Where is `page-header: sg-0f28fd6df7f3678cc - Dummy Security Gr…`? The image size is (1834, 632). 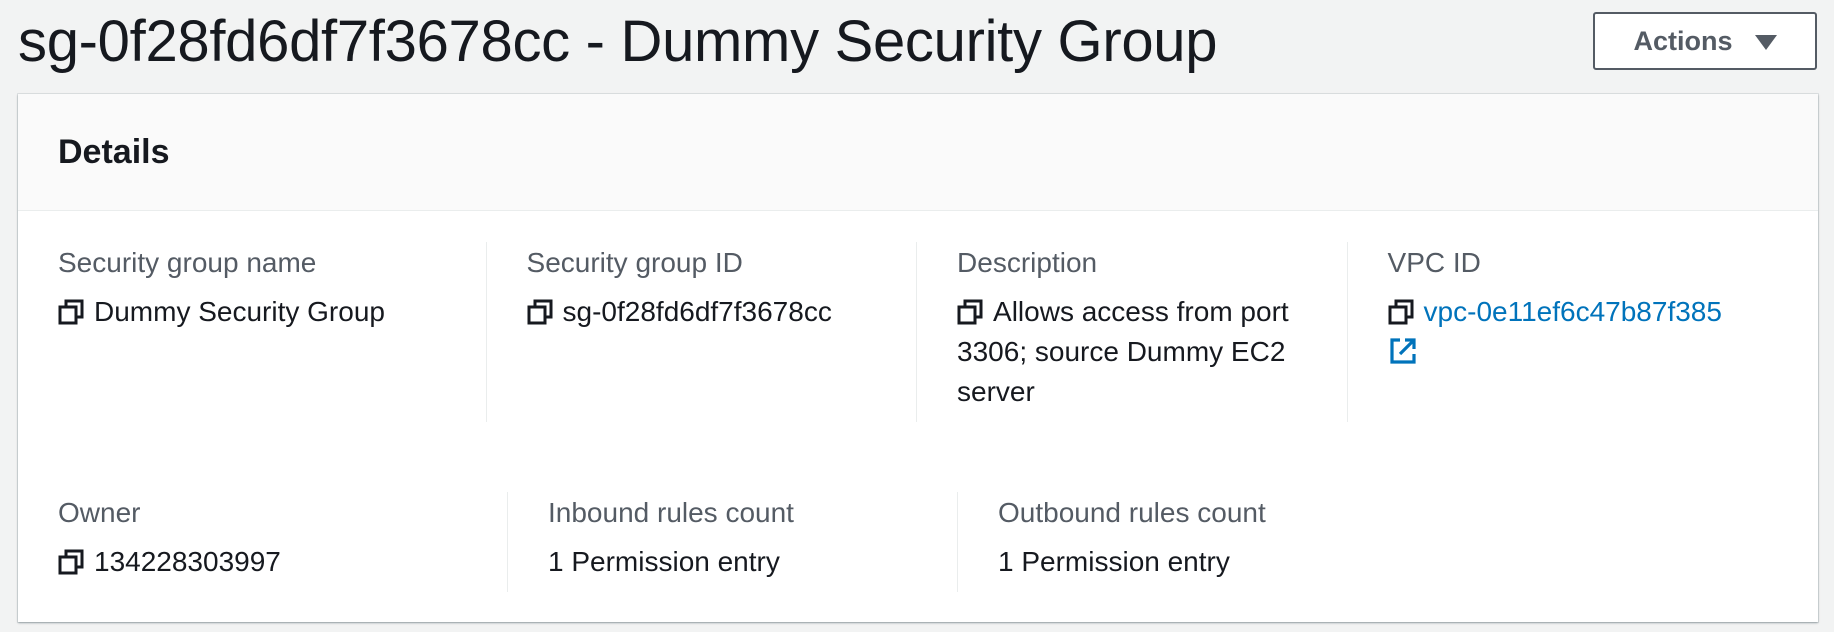 page-header: sg-0f28fd6df7f3678cc - Dummy Security Gr… is located at coordinates (918, 45).